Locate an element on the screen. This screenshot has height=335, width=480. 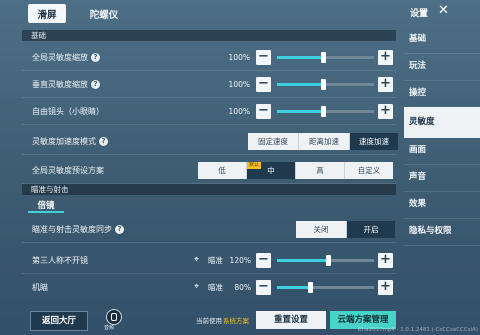
aim-sync-selector: 关闭 开启 is located at coordinates (345, 229).